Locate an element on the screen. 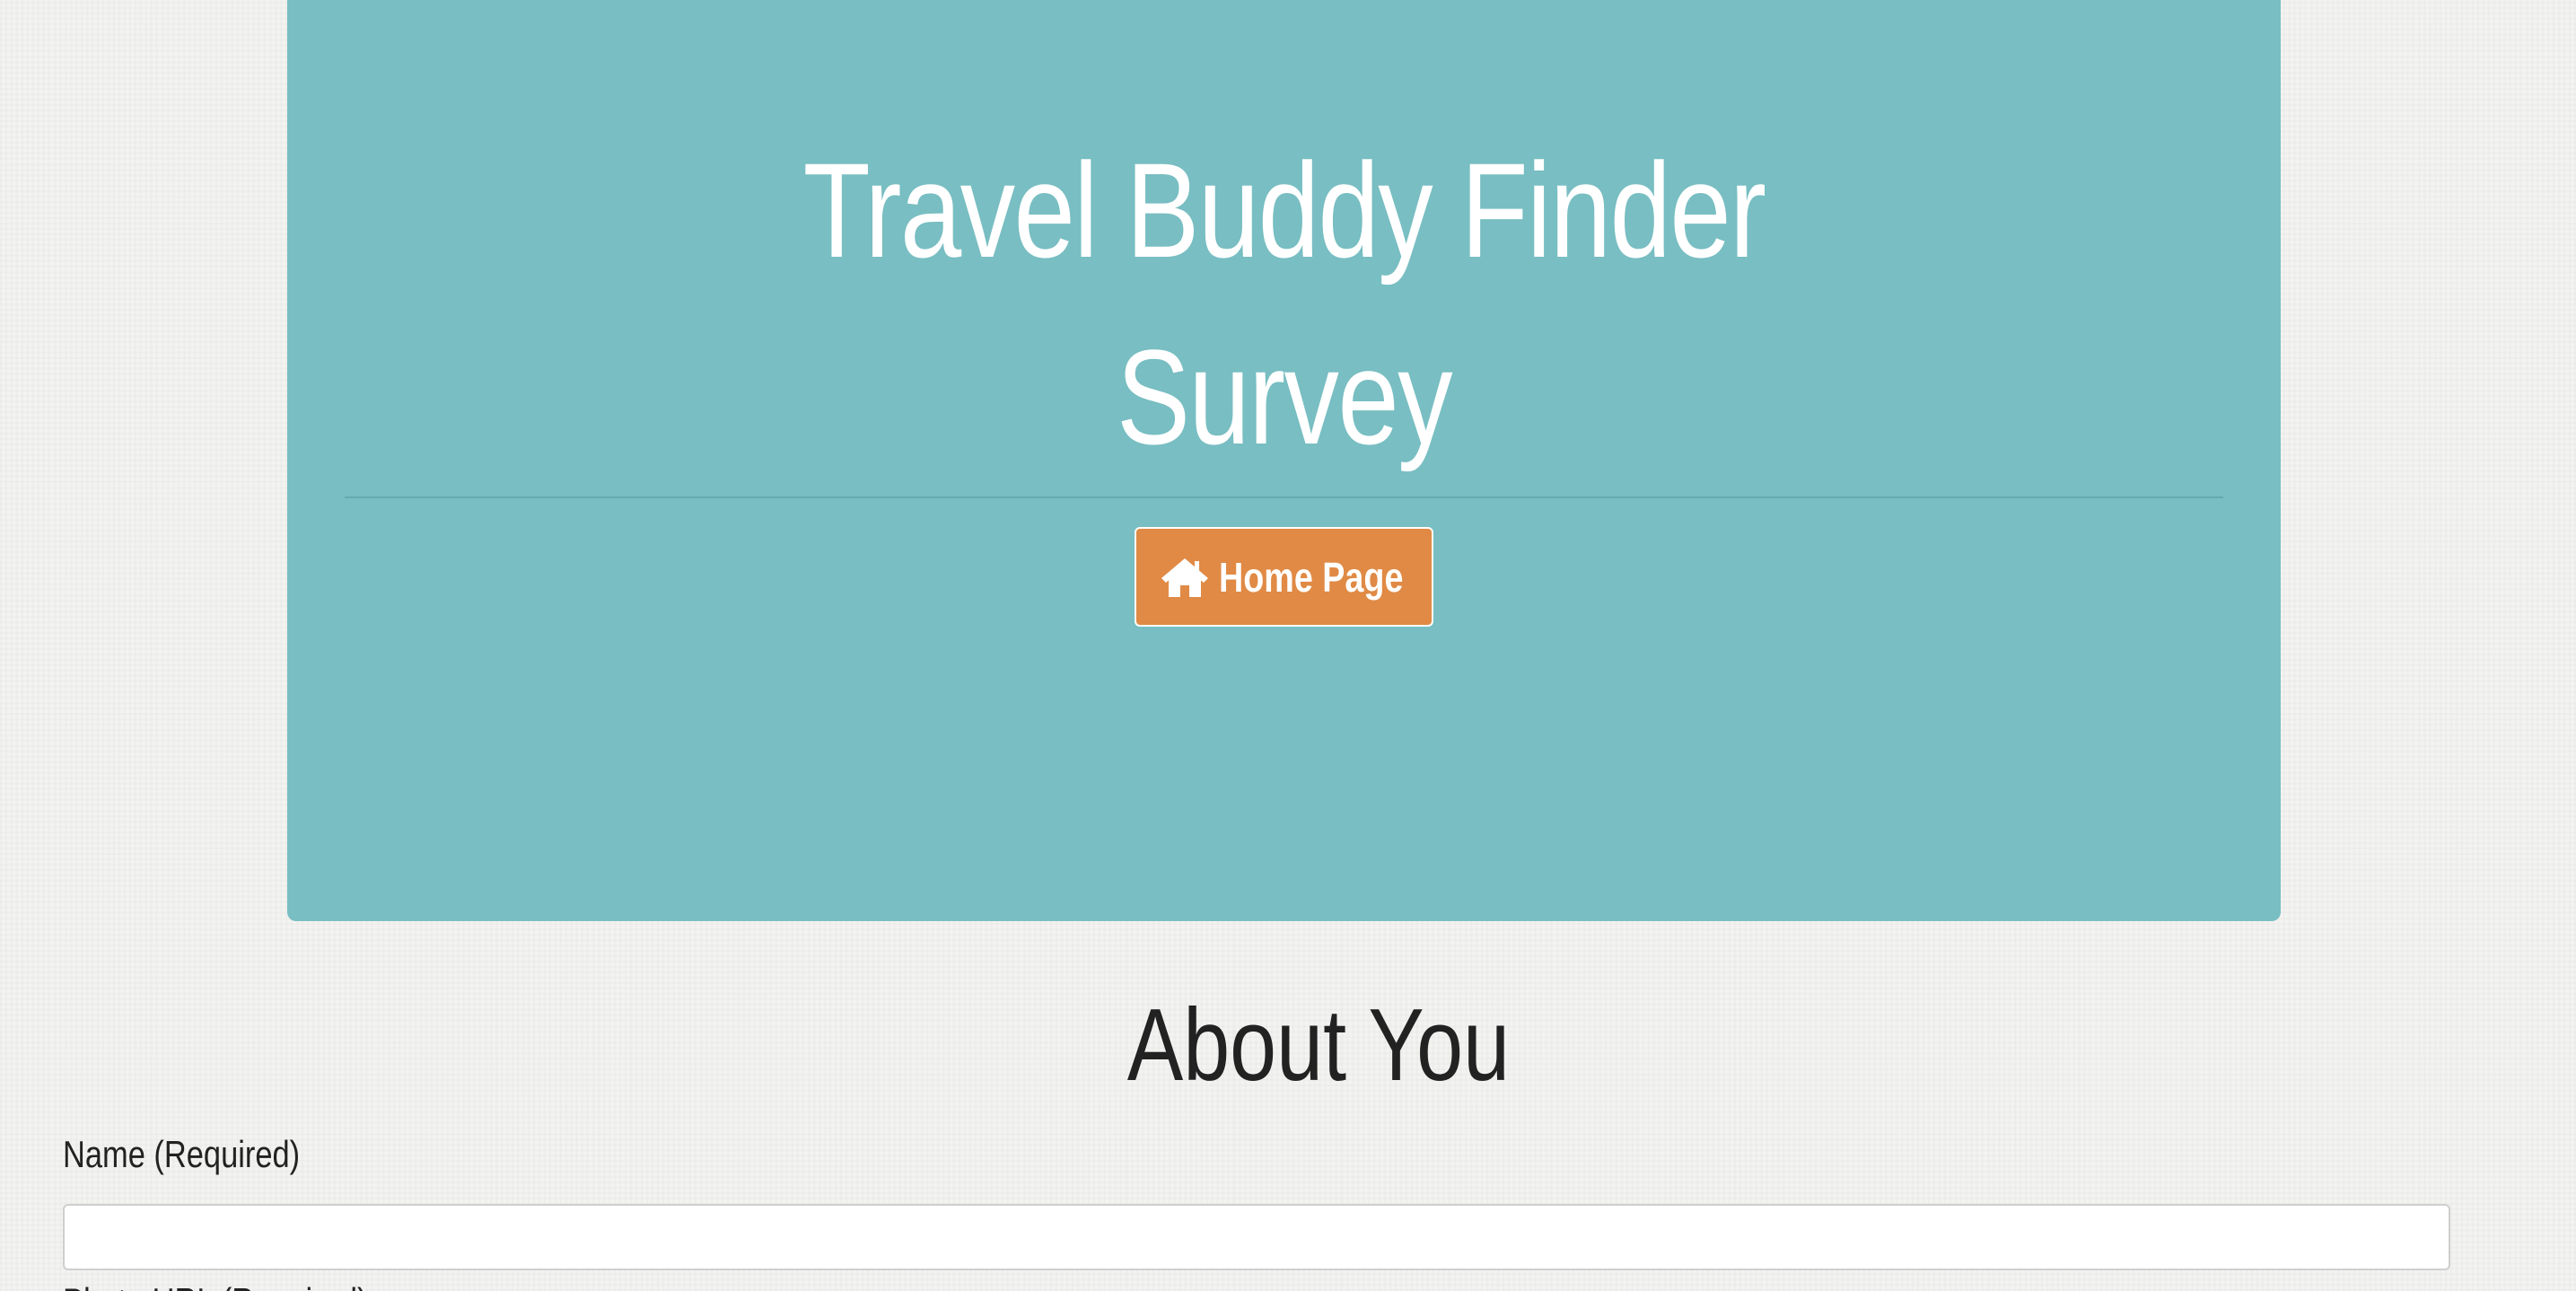 The width and height of the screenshot is (2576, 1291). page-title-line1: Travel Buddy Finder is located at coordinates (1284, 210).